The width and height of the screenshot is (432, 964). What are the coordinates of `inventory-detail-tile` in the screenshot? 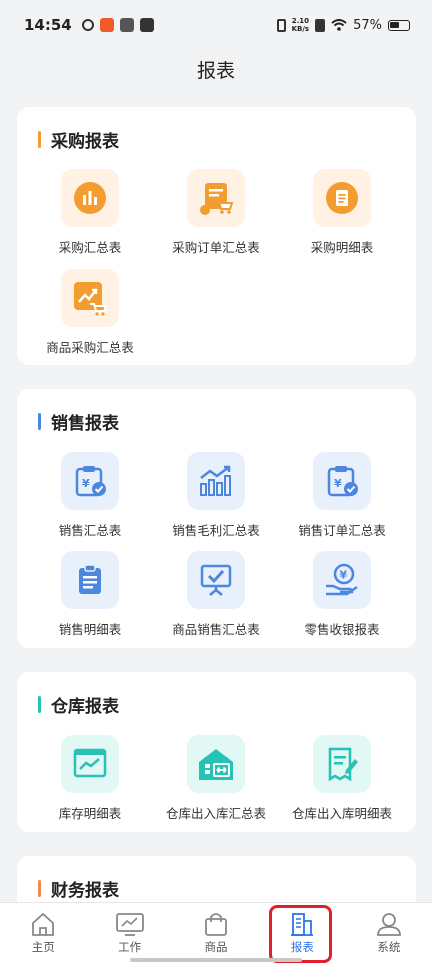 It's located at (90, 764).